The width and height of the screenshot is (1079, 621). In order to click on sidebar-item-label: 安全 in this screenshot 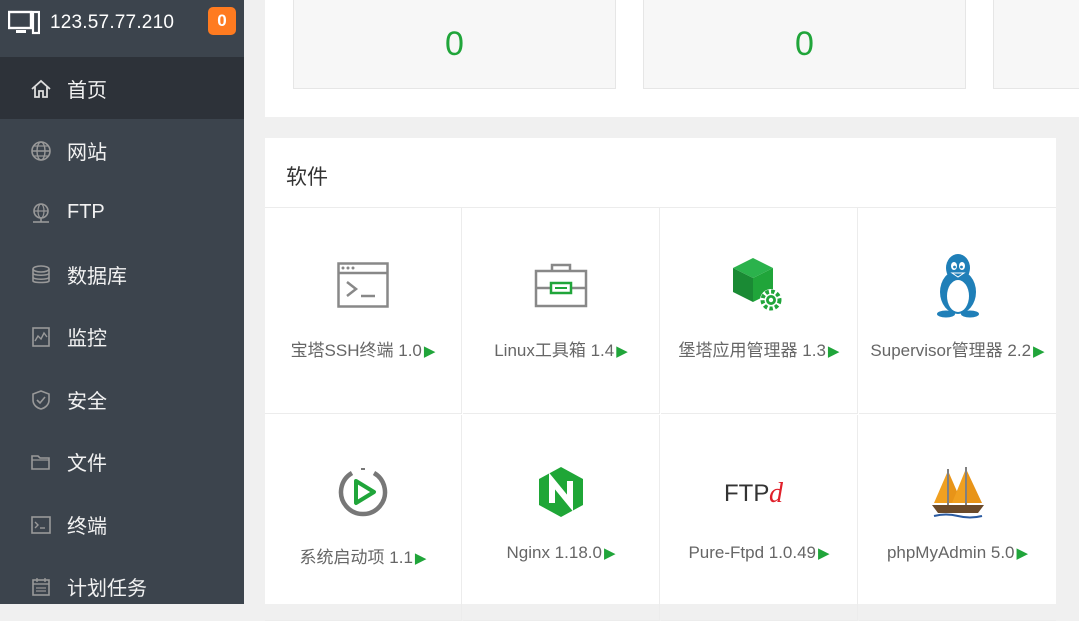, I will do `click(87, 401)`.